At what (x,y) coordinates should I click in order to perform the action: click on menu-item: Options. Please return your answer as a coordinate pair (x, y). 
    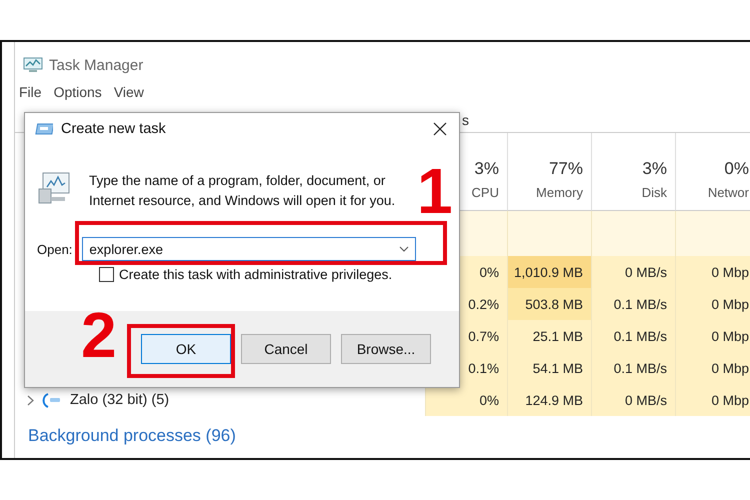
    Looking at the image, I should click on (78, 95).